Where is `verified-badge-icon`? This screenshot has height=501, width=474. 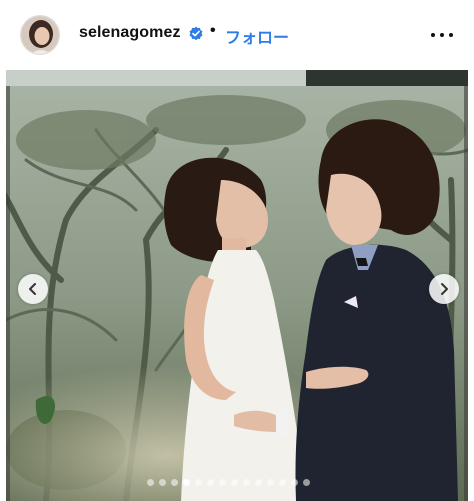
verified-badge-icon is located at coordinates (196, 33).